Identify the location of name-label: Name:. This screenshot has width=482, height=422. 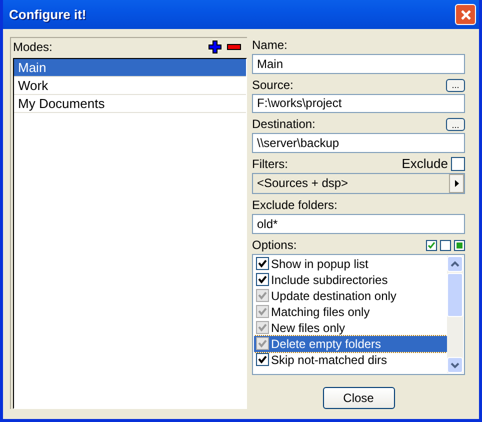
(270, 45).